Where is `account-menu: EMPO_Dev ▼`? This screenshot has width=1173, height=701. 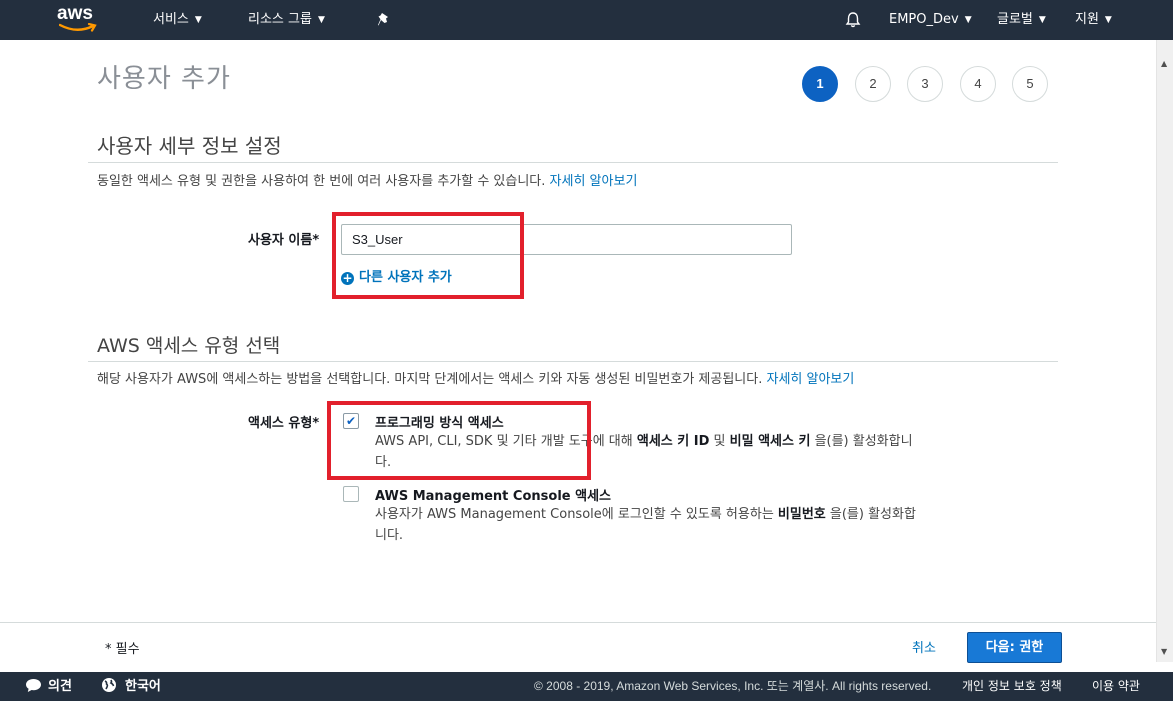 account-menu: EMPO_Dev ▼ is located at coordinates (930, 20).